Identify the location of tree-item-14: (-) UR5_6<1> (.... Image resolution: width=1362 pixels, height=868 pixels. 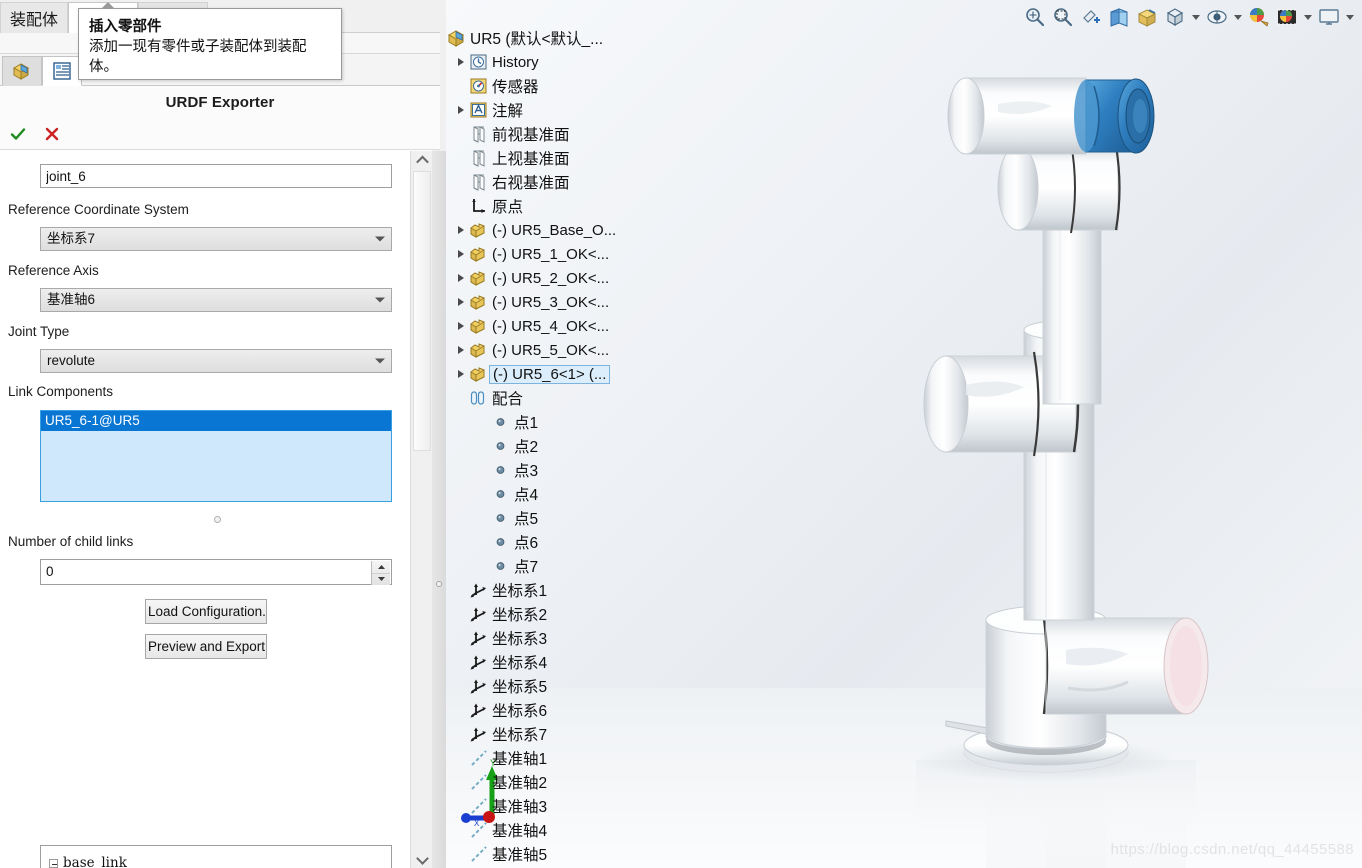
(532, 374).